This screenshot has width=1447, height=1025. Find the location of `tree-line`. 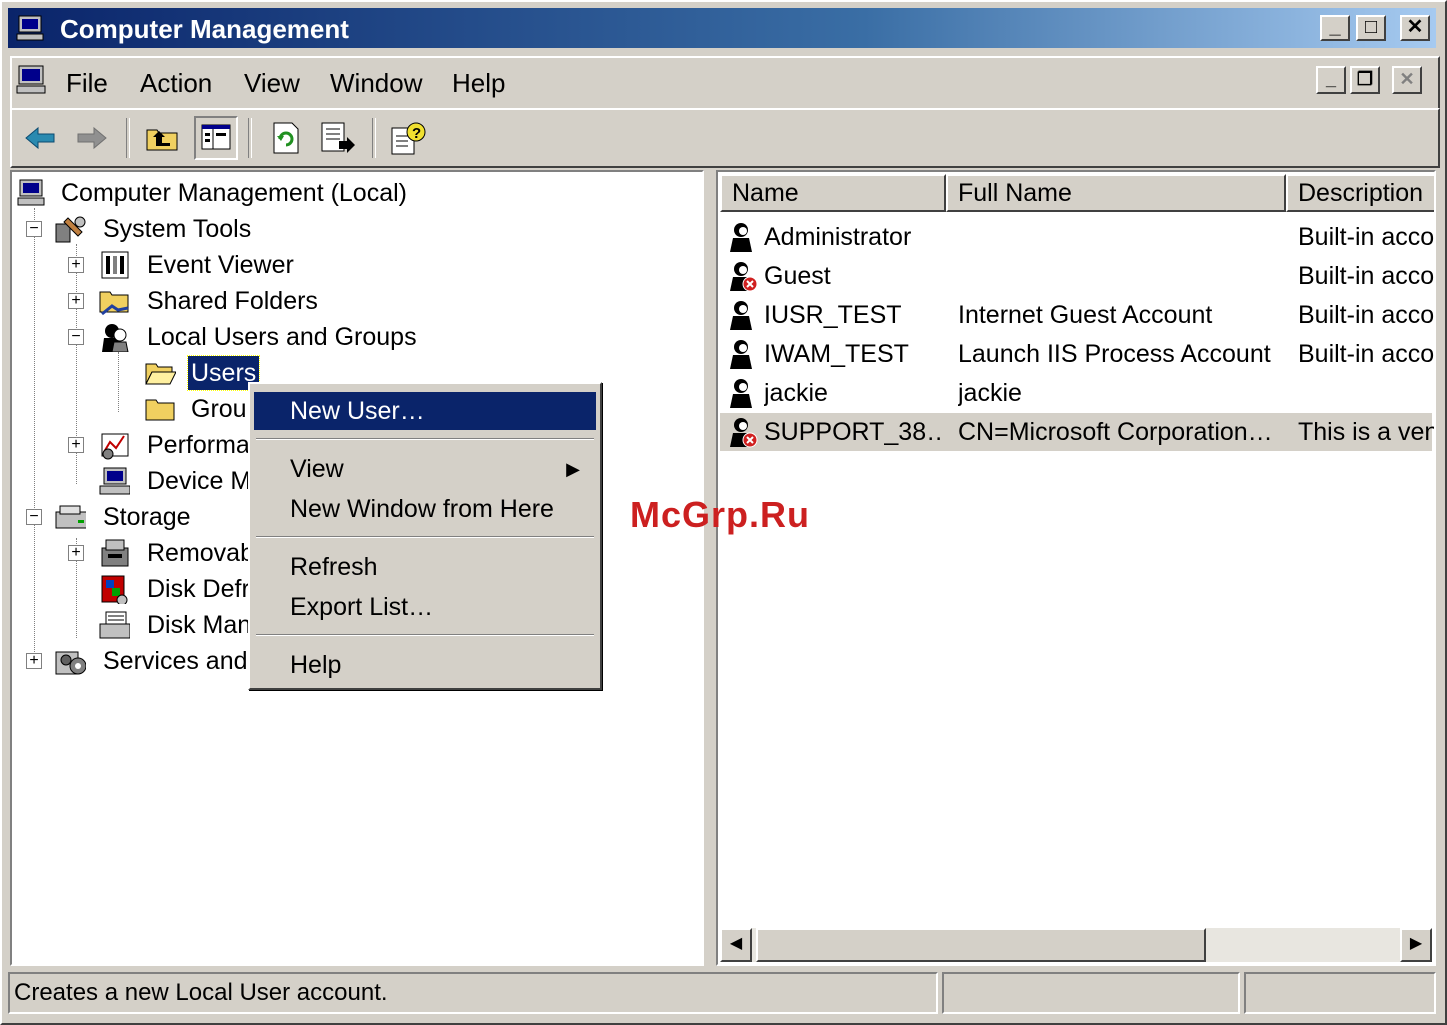

tree-line is located at coordinates (34, 436).